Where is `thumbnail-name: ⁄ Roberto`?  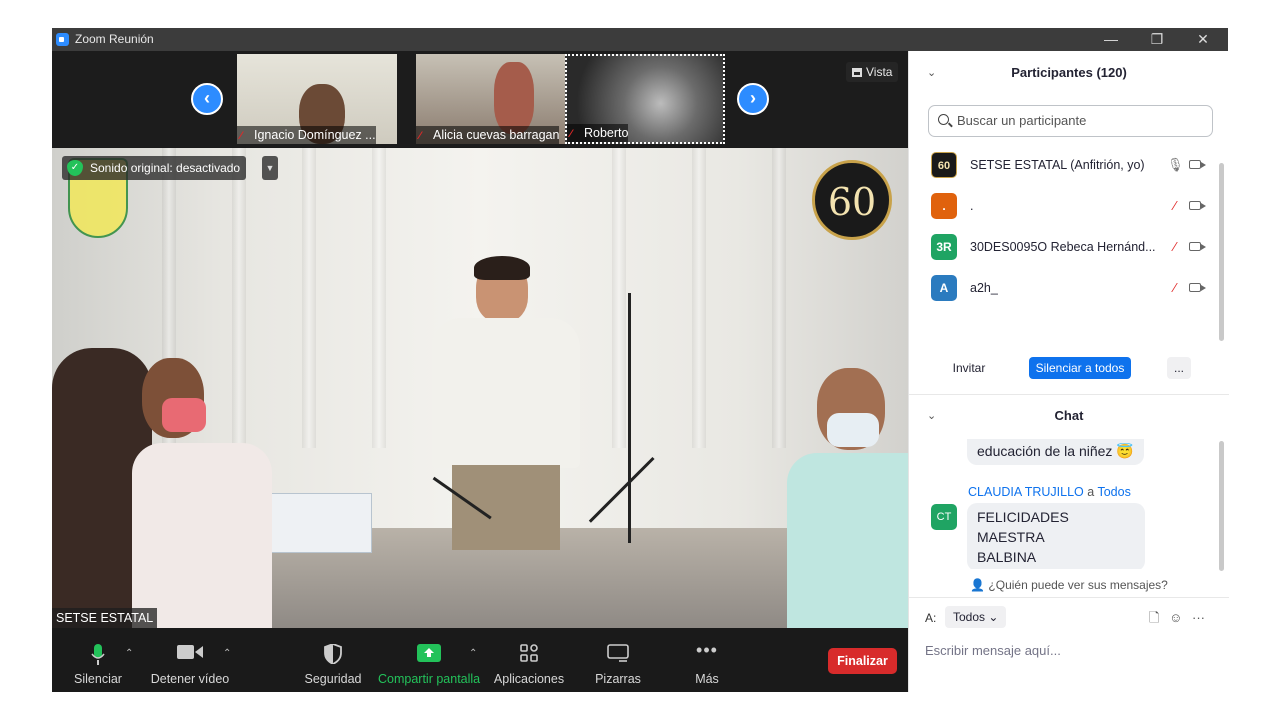
thumbnail-name: ⁄ Roberto is located at coordinates (598, 133).